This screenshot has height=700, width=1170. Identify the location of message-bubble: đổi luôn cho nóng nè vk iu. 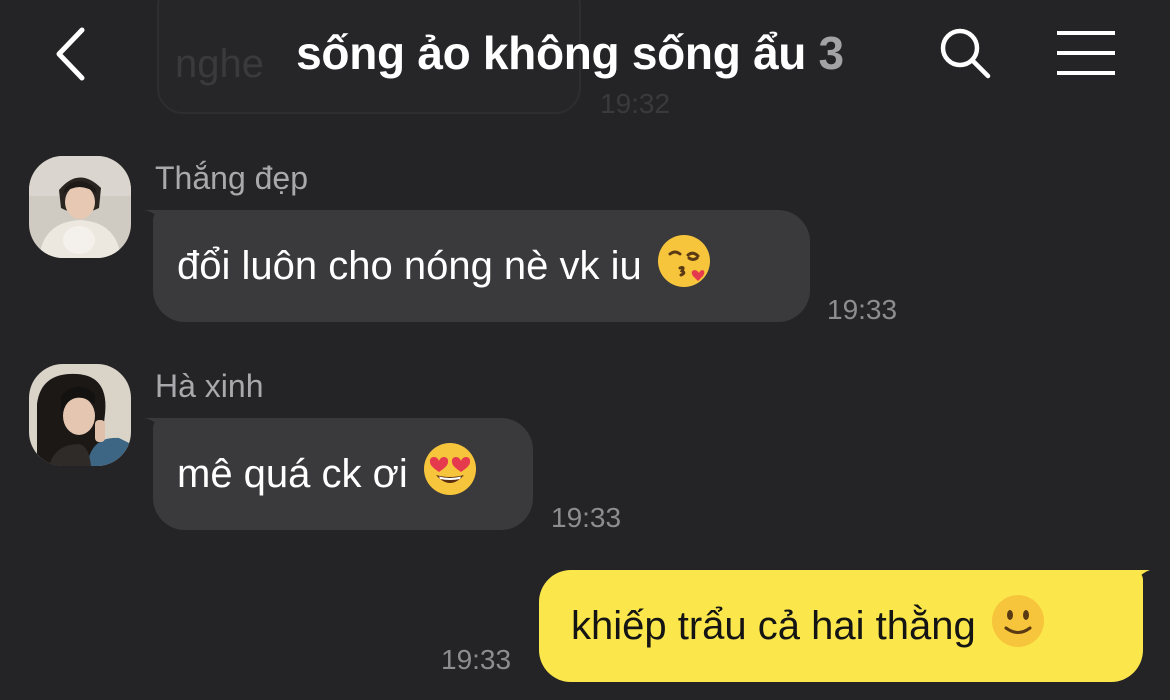
(481, 266).